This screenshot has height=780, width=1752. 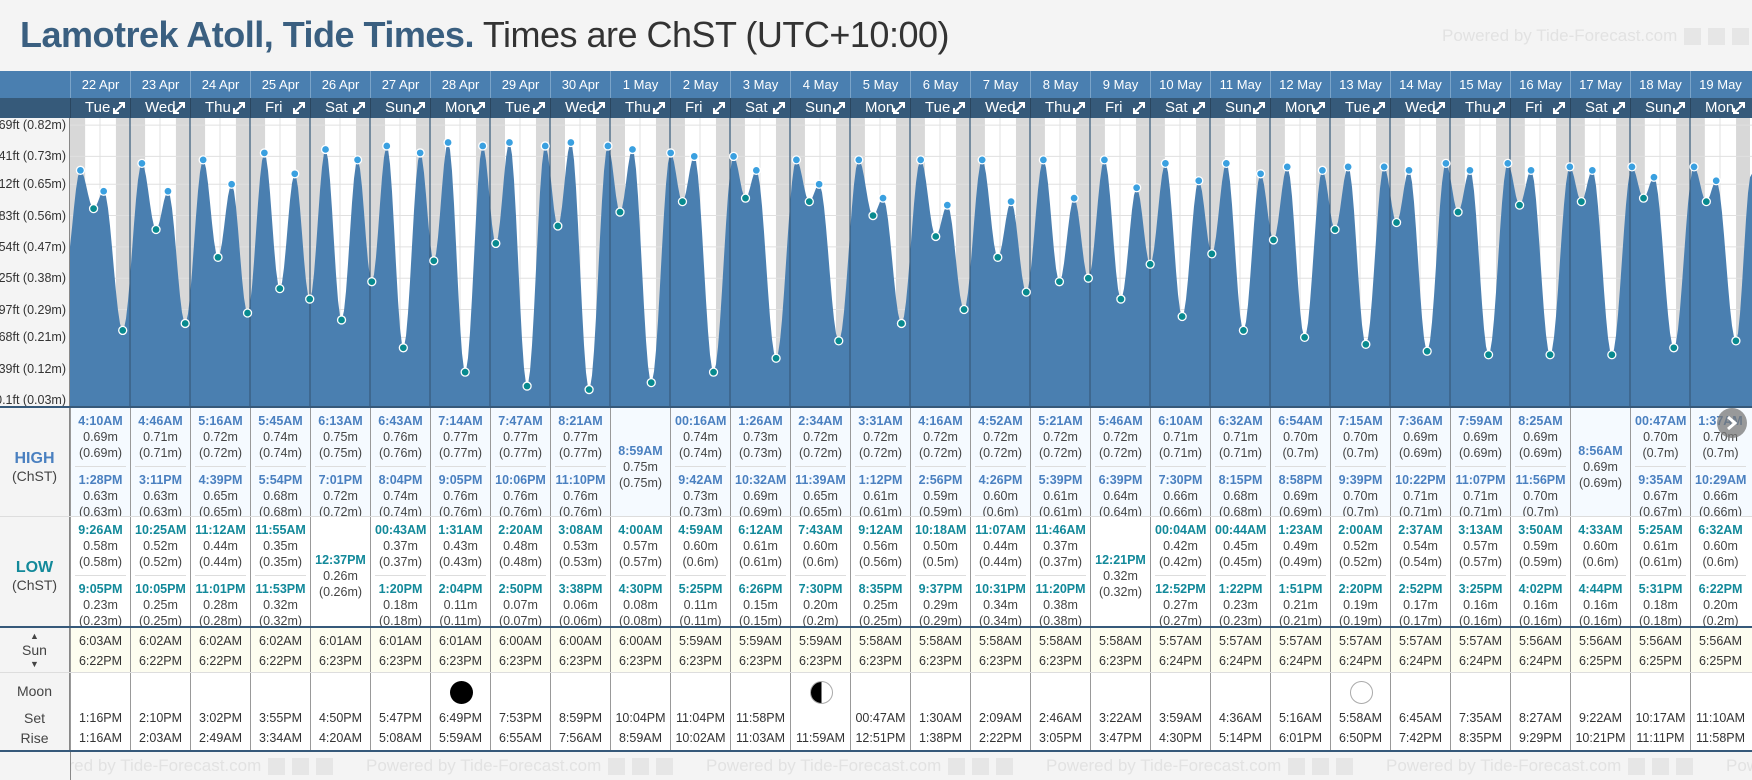 I want to click on moonrise-time: 3:05PM, so click(x=1060, y=738).